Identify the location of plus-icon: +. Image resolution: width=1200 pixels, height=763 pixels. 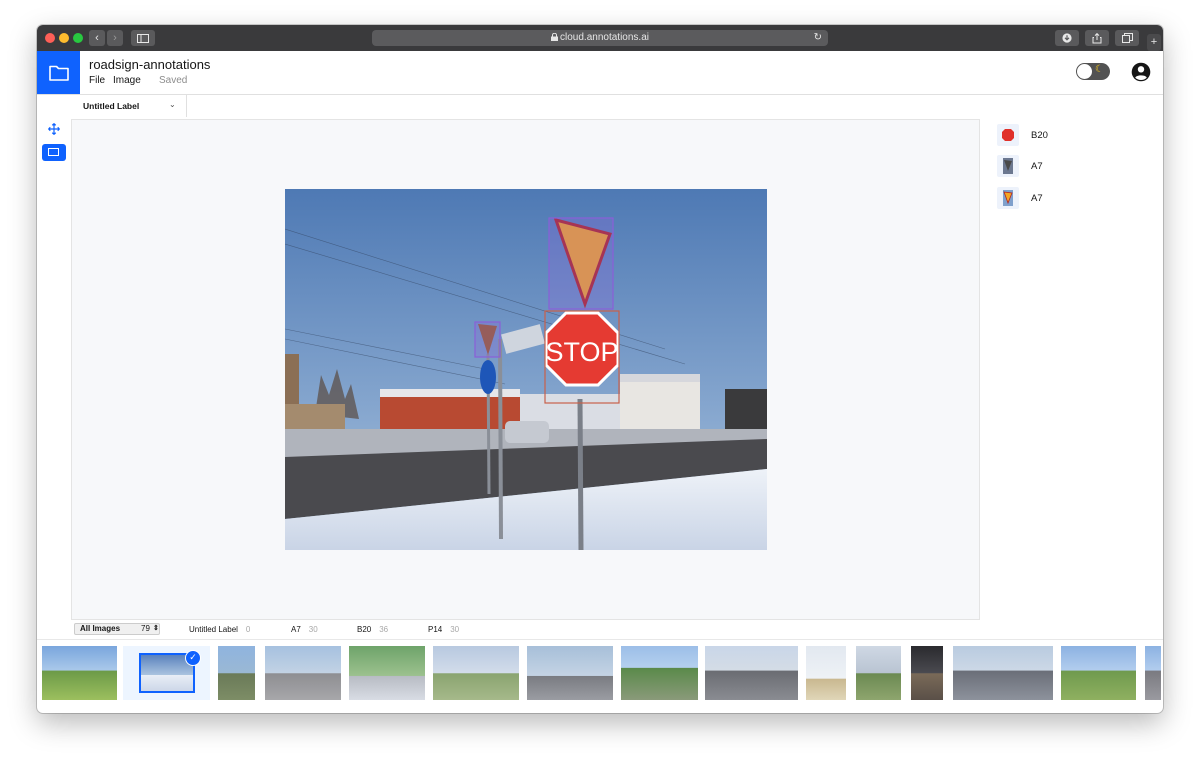
(1154, 42).